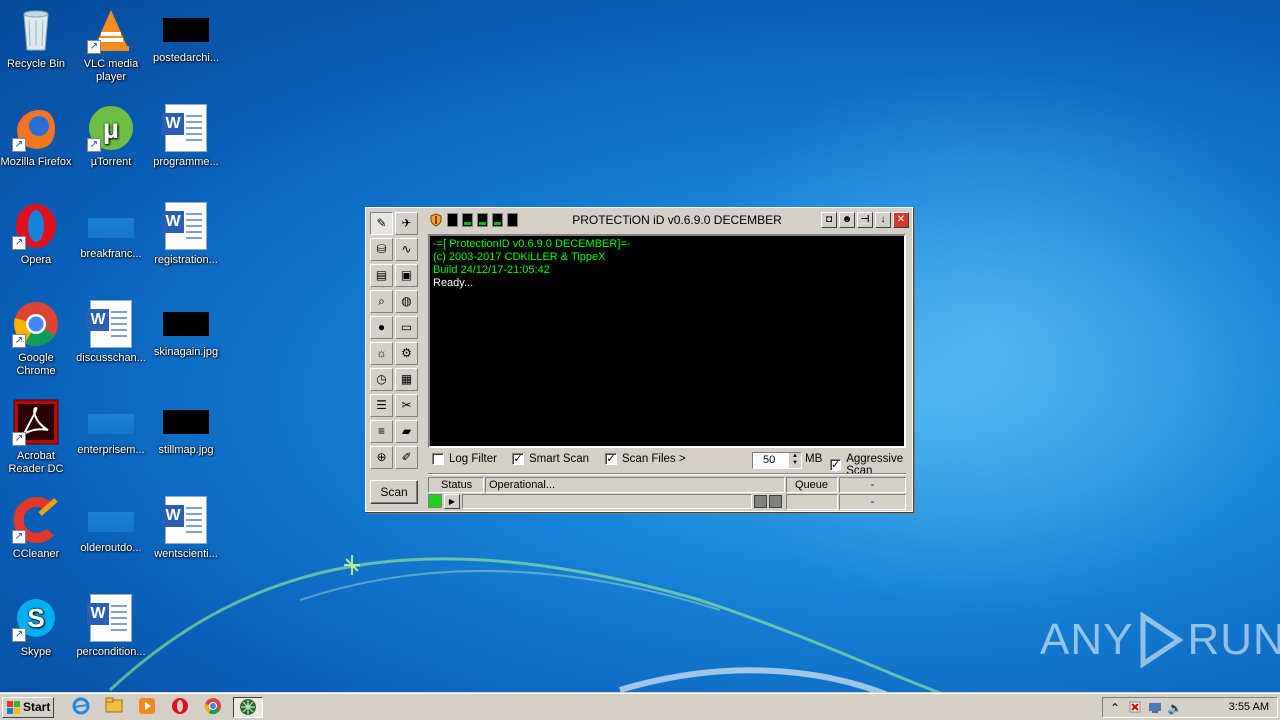 The width and height of the screenshot is (1280, 720). I want to click on acrobat-icon: ↗, so click(36, 422).